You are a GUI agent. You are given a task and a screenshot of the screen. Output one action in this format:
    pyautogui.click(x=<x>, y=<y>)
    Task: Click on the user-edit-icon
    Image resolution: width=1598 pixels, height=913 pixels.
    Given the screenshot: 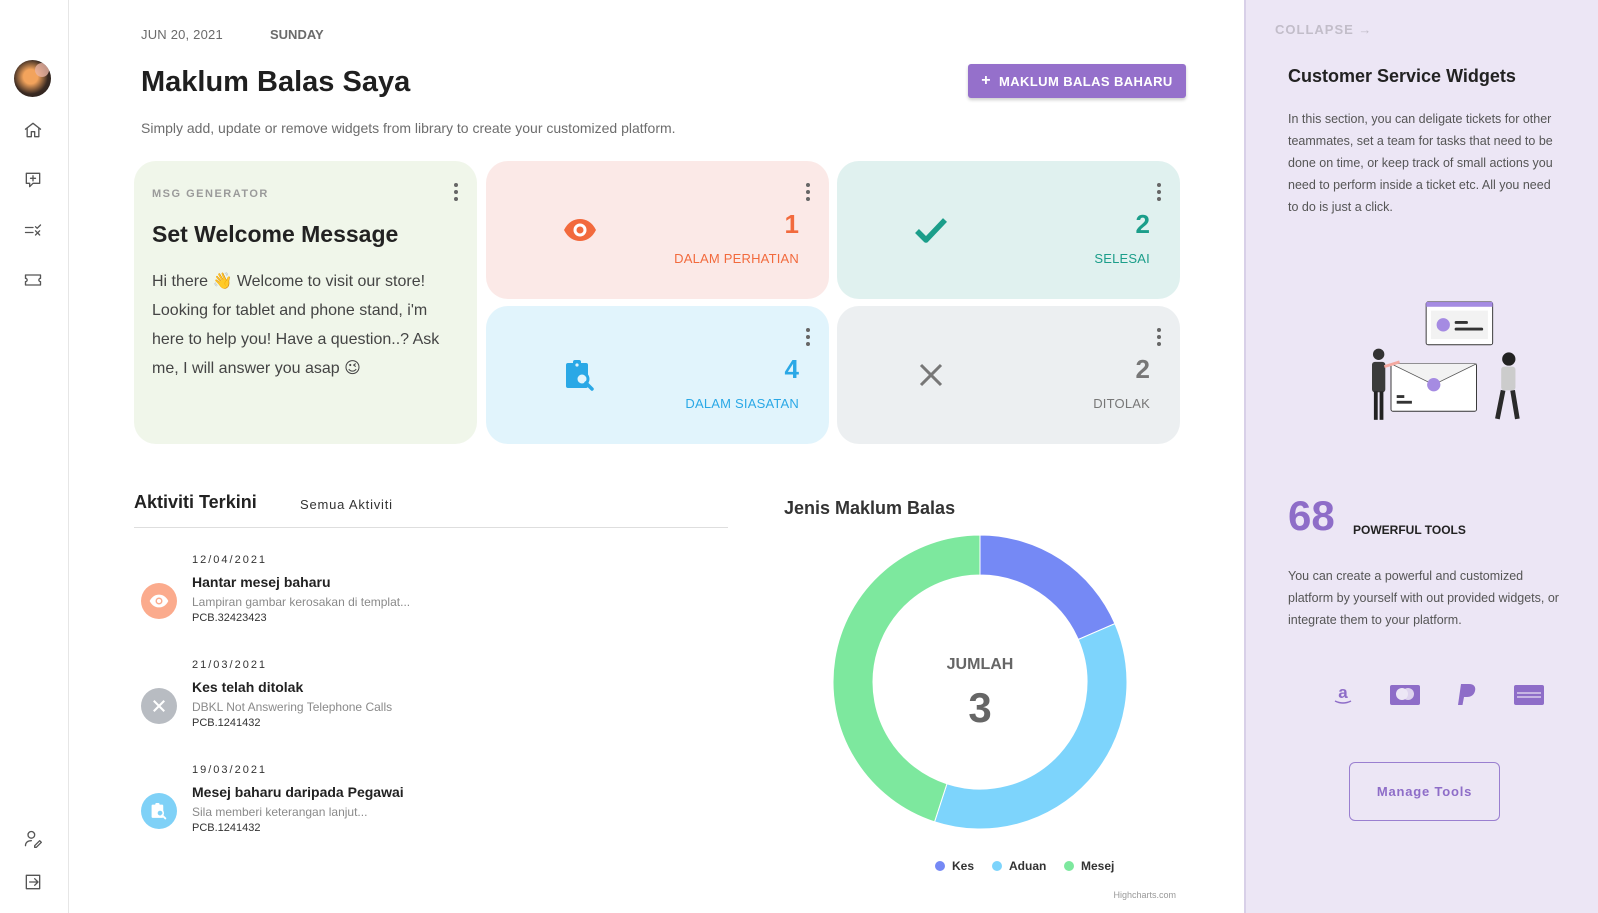 What is the action you would take?
    pyautogui.click(x=33, y=839)
    